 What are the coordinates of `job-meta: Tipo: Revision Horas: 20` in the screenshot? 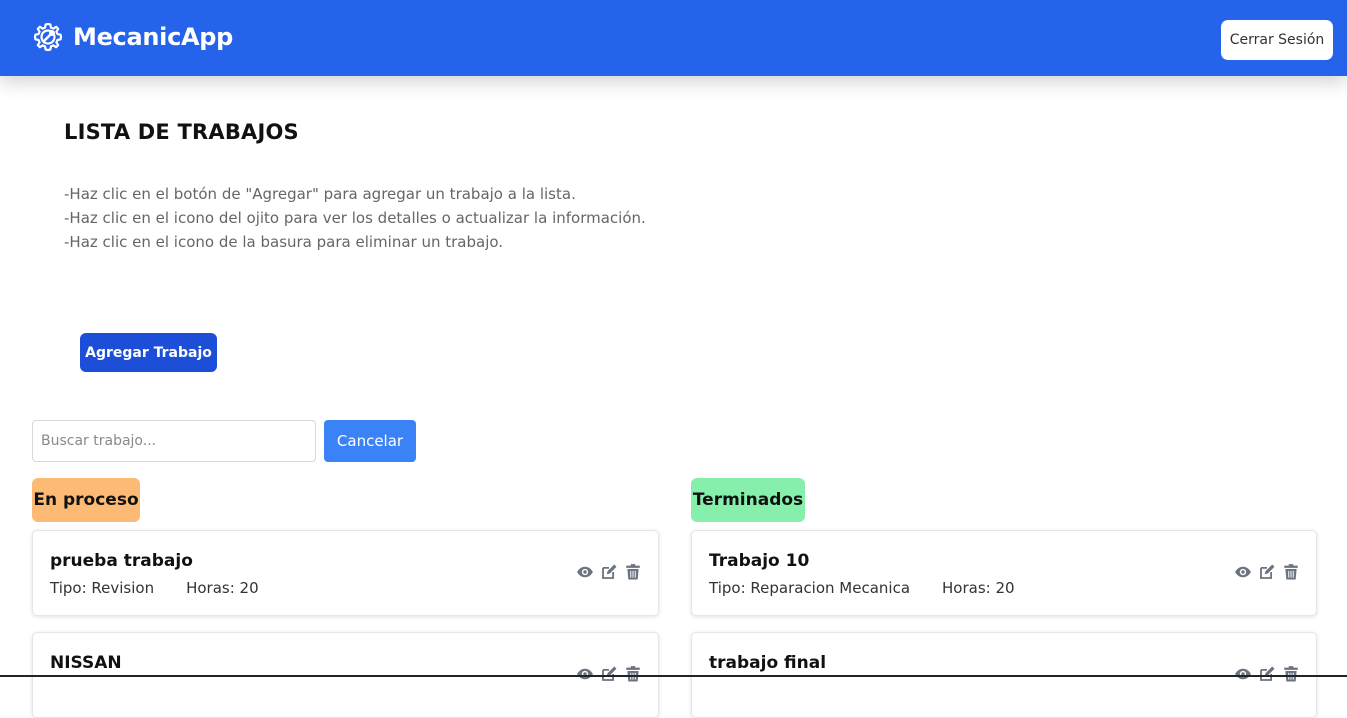 It's located at (154, 588).